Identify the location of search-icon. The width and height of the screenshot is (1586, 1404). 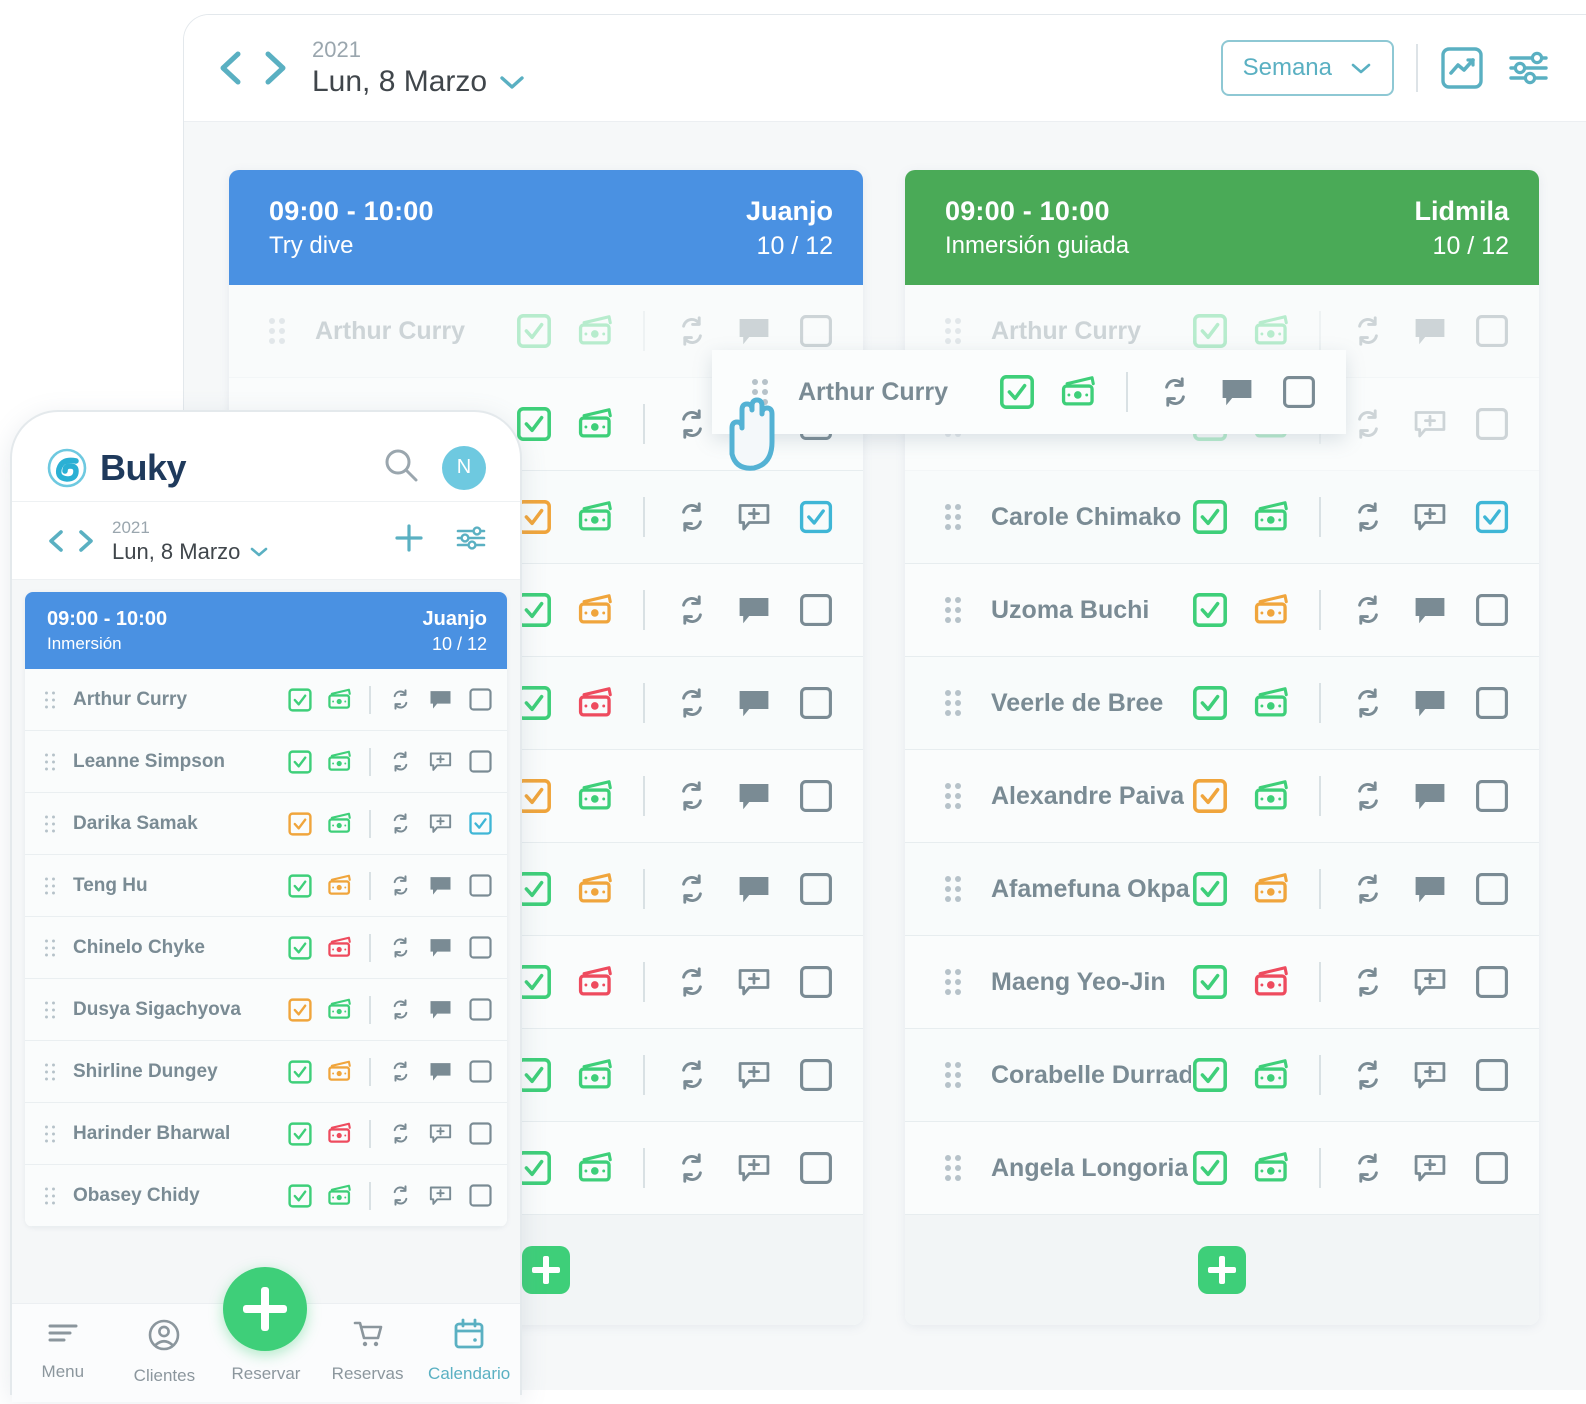
(401, 467).